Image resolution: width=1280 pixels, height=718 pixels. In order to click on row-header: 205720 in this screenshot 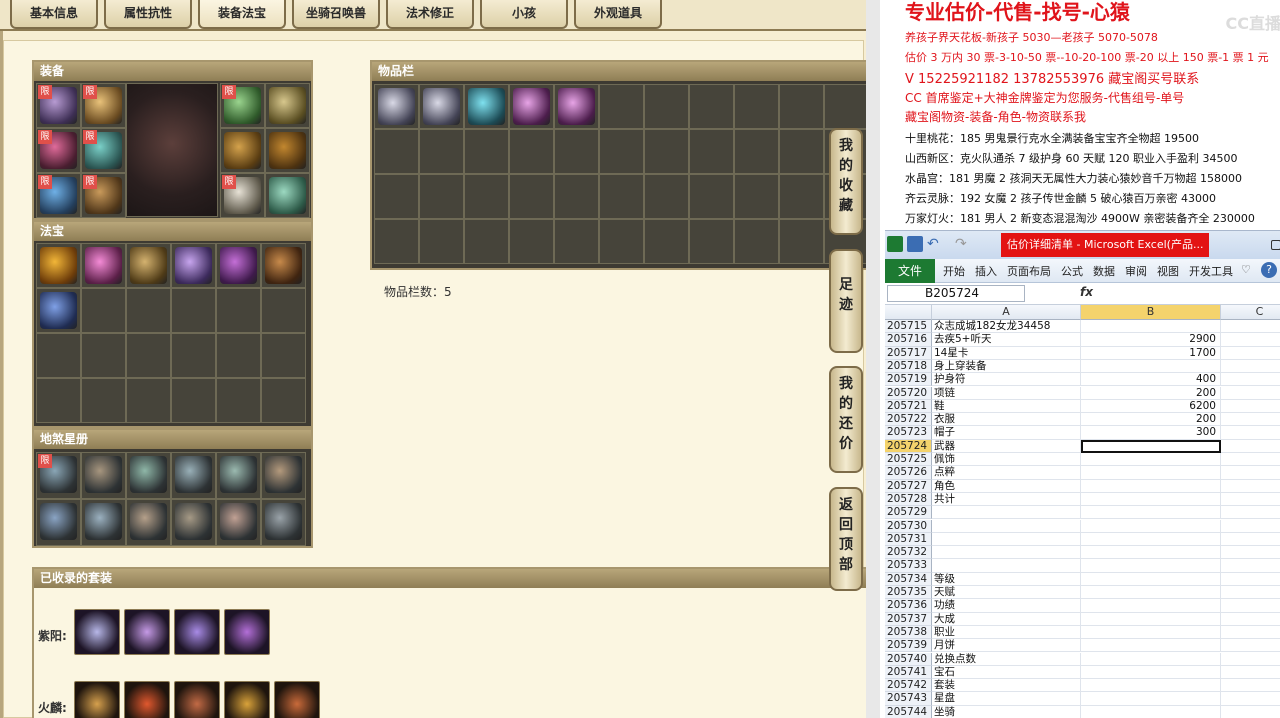, I will do `click(908, 393)`.